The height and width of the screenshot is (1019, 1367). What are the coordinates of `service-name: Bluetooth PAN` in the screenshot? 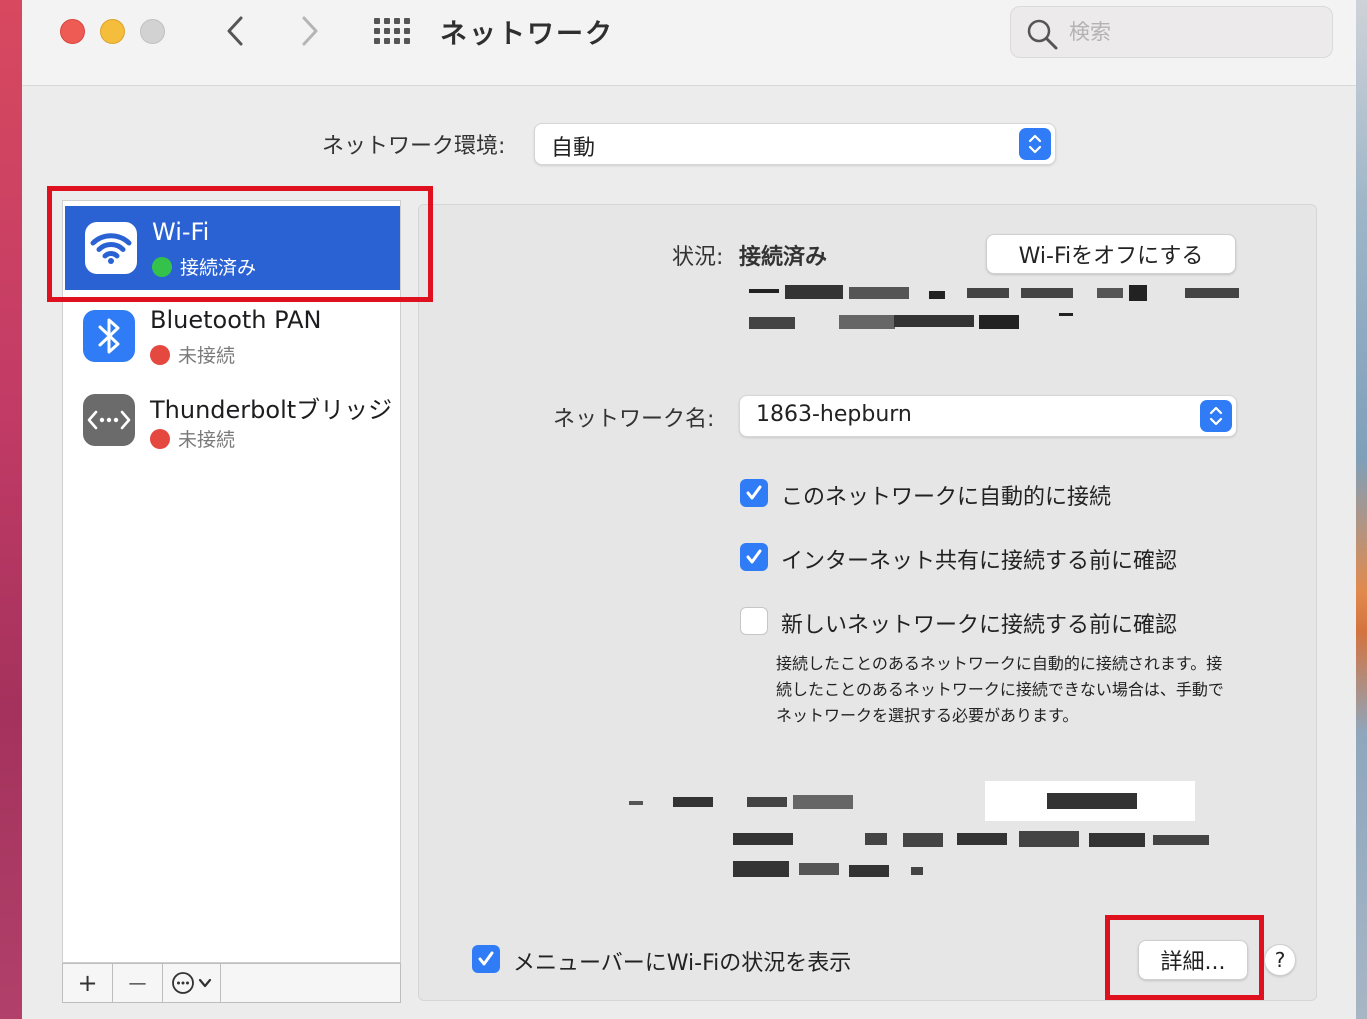 It's located at (236, 320).